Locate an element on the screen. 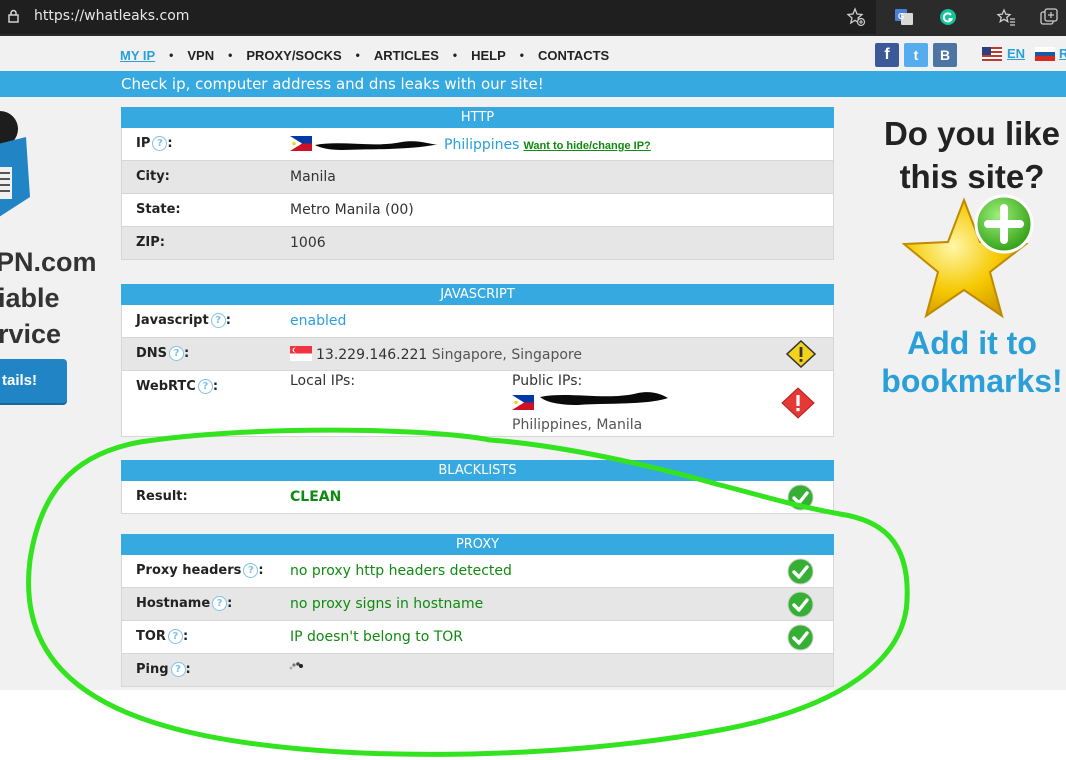  translate-icon: G is located at coordinates (904, 17).